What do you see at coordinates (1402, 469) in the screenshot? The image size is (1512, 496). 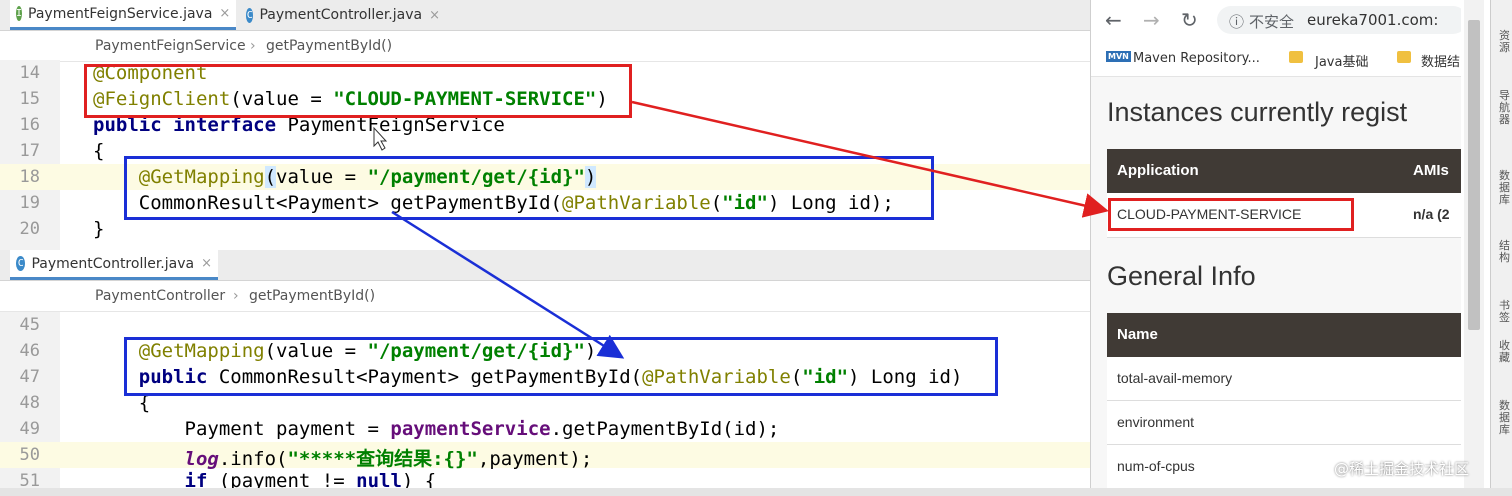 I see `watermark-text: @稀土掘金技术社区` at bounding box center [1402, 469].